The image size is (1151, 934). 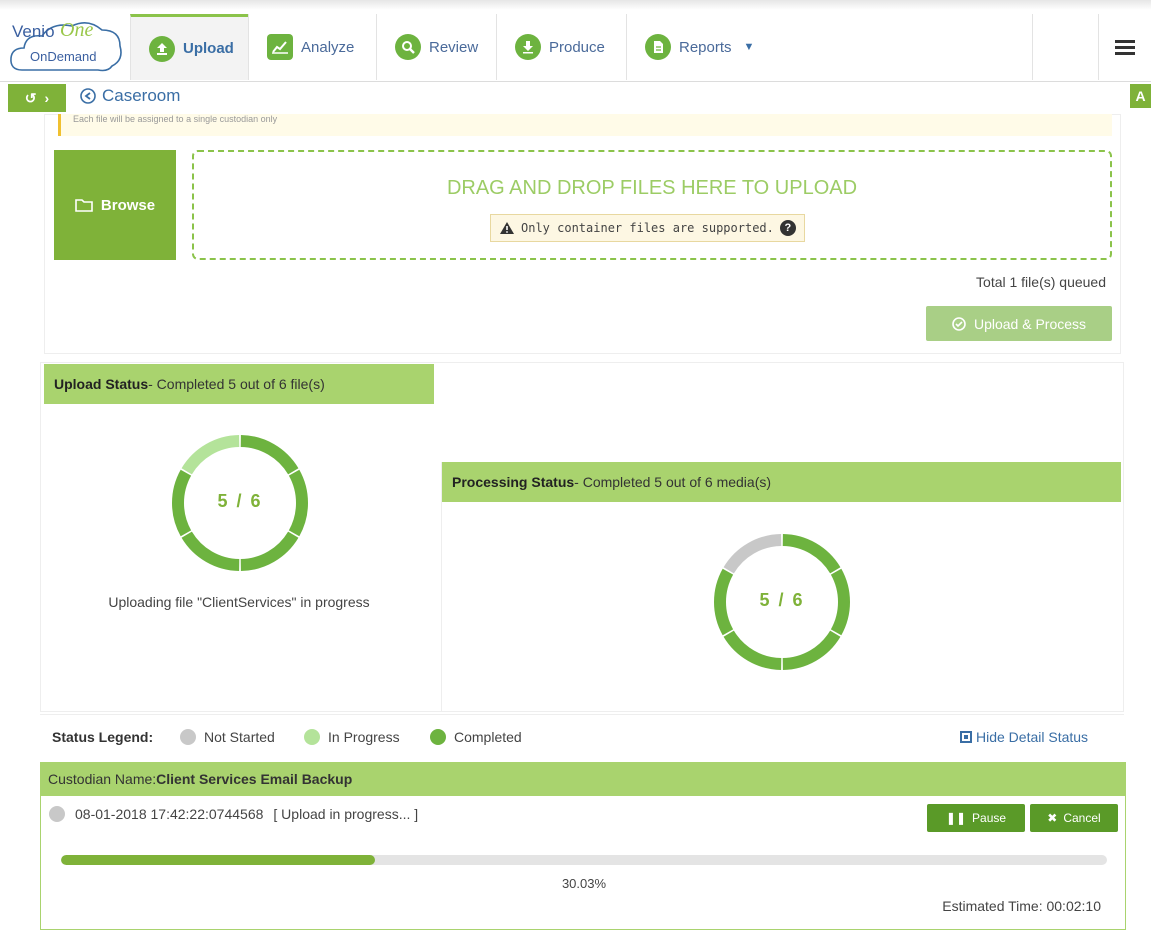 What do you see at coordinates (956, 818) in the screenshot?
I see `pause-icon: ❚❚` at bounding box center [956, 818].